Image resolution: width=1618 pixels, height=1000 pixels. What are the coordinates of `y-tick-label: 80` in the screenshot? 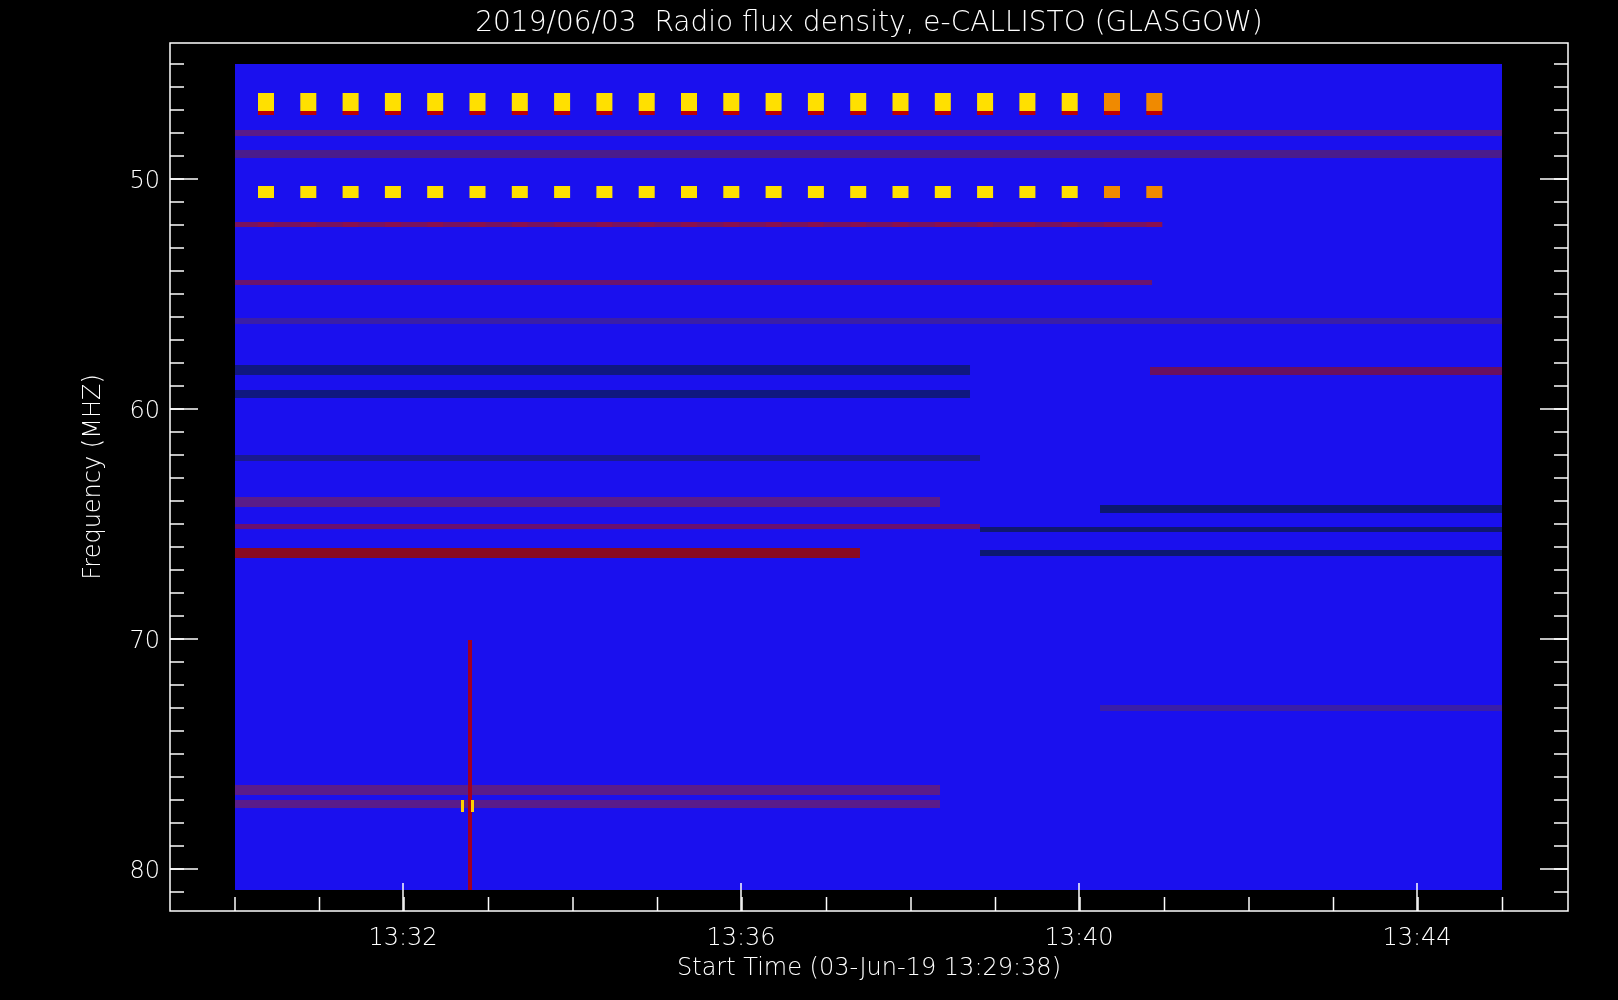 It's located at (144, 870).